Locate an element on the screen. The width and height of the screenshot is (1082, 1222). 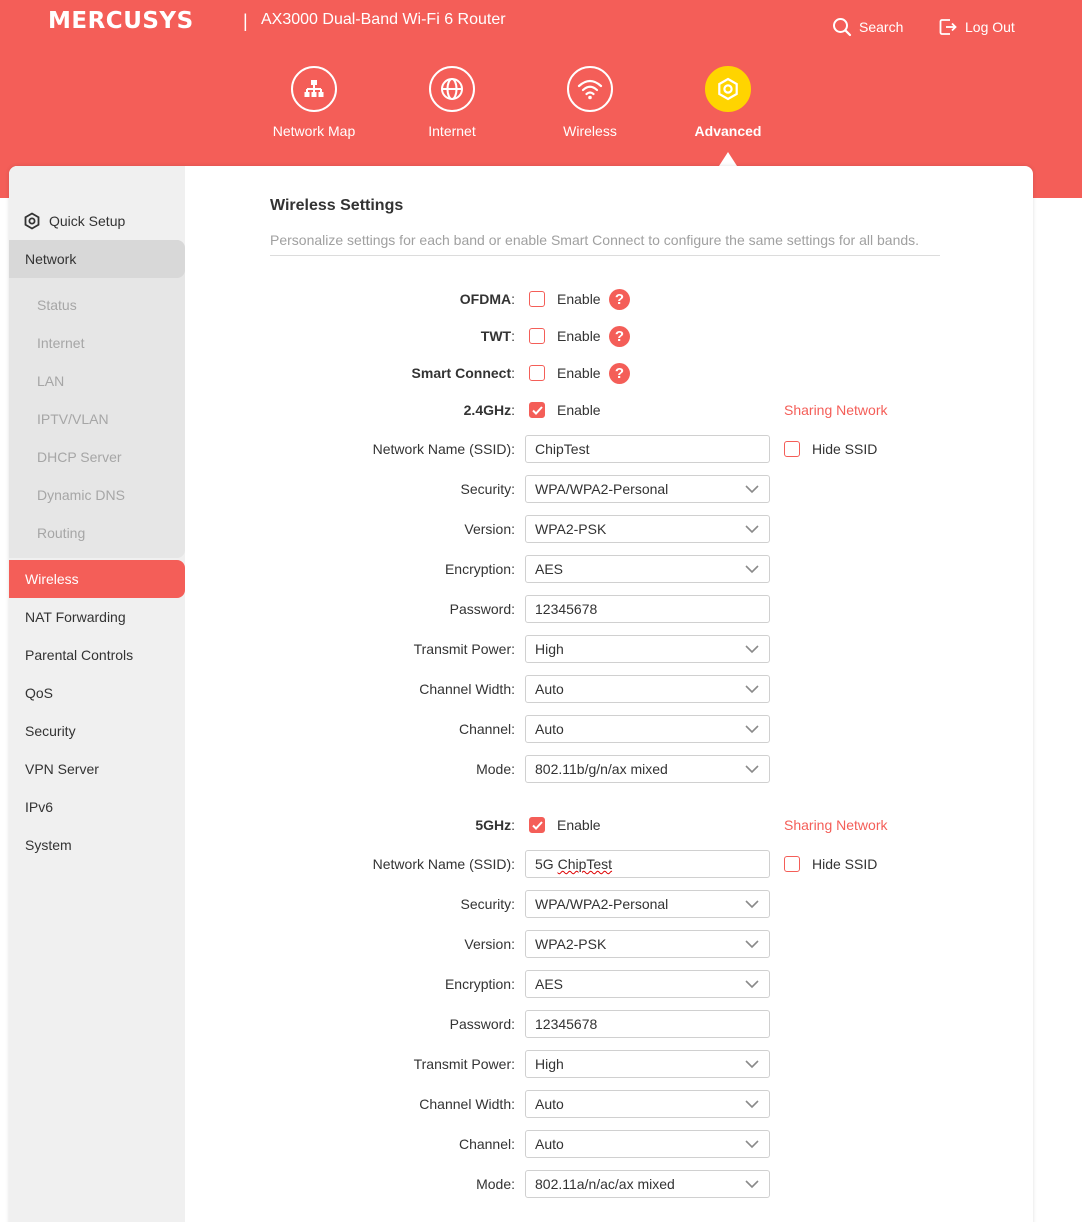
band5-ssid-input: 5G ChipTest is located at coordinates (647, 864).